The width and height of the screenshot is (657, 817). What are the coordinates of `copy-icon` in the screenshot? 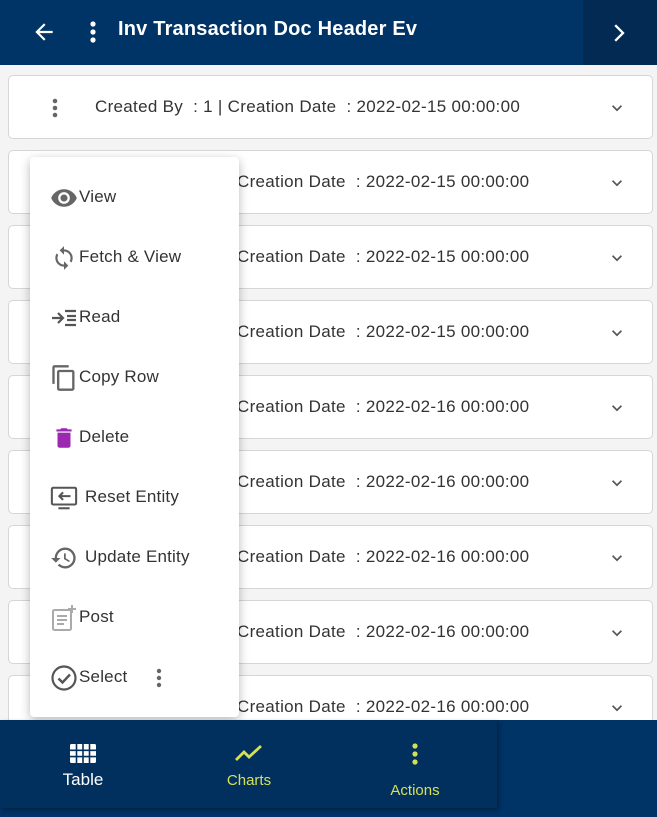 It's located at (63, 378).